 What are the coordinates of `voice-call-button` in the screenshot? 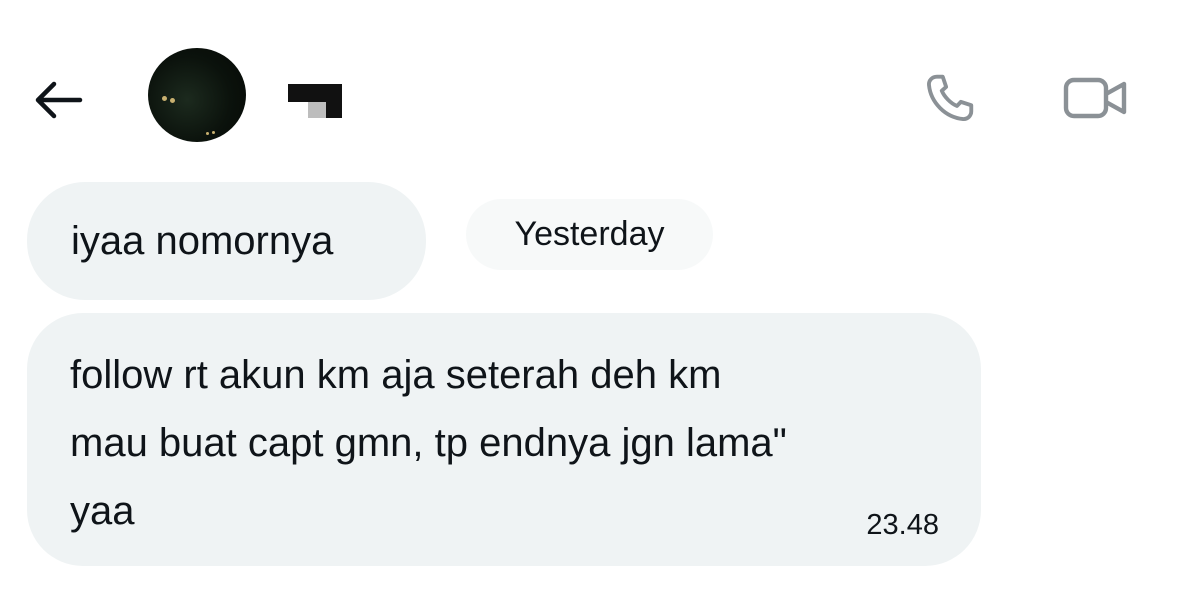 It's located at (950, 98).